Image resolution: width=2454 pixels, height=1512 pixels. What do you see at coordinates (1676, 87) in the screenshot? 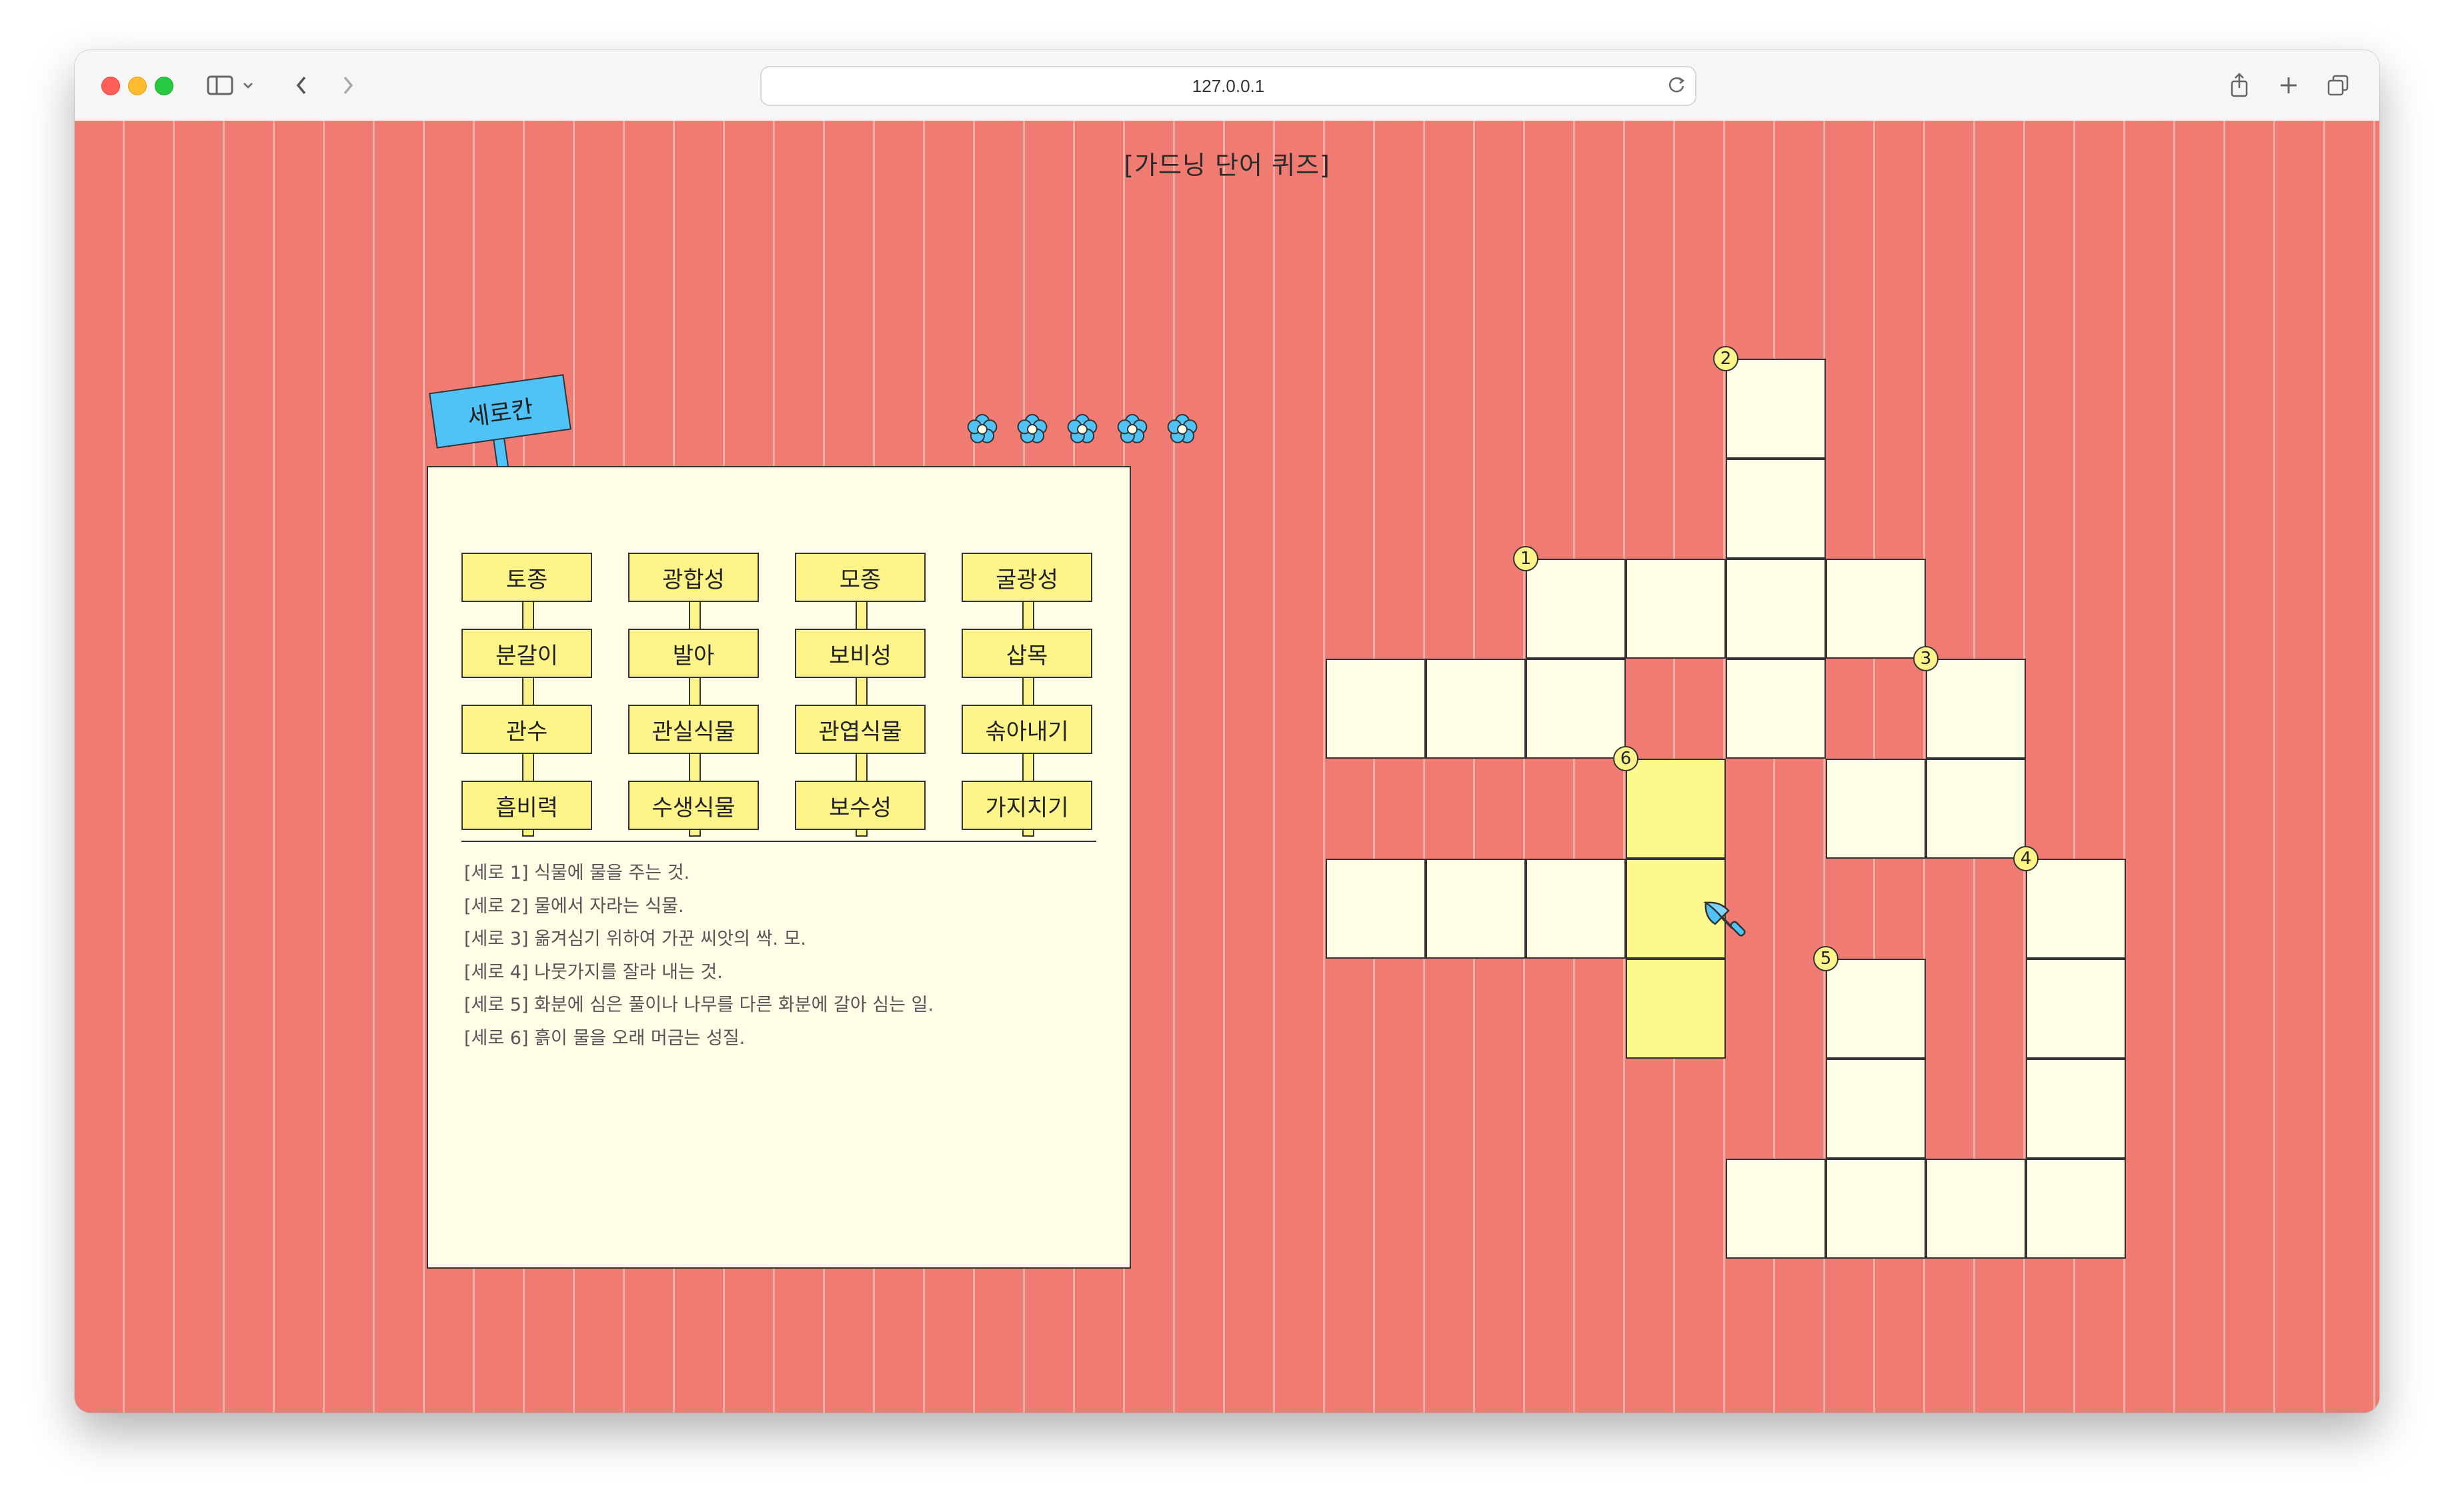
I see `reload-icon` at bounding box center [1676, 87].